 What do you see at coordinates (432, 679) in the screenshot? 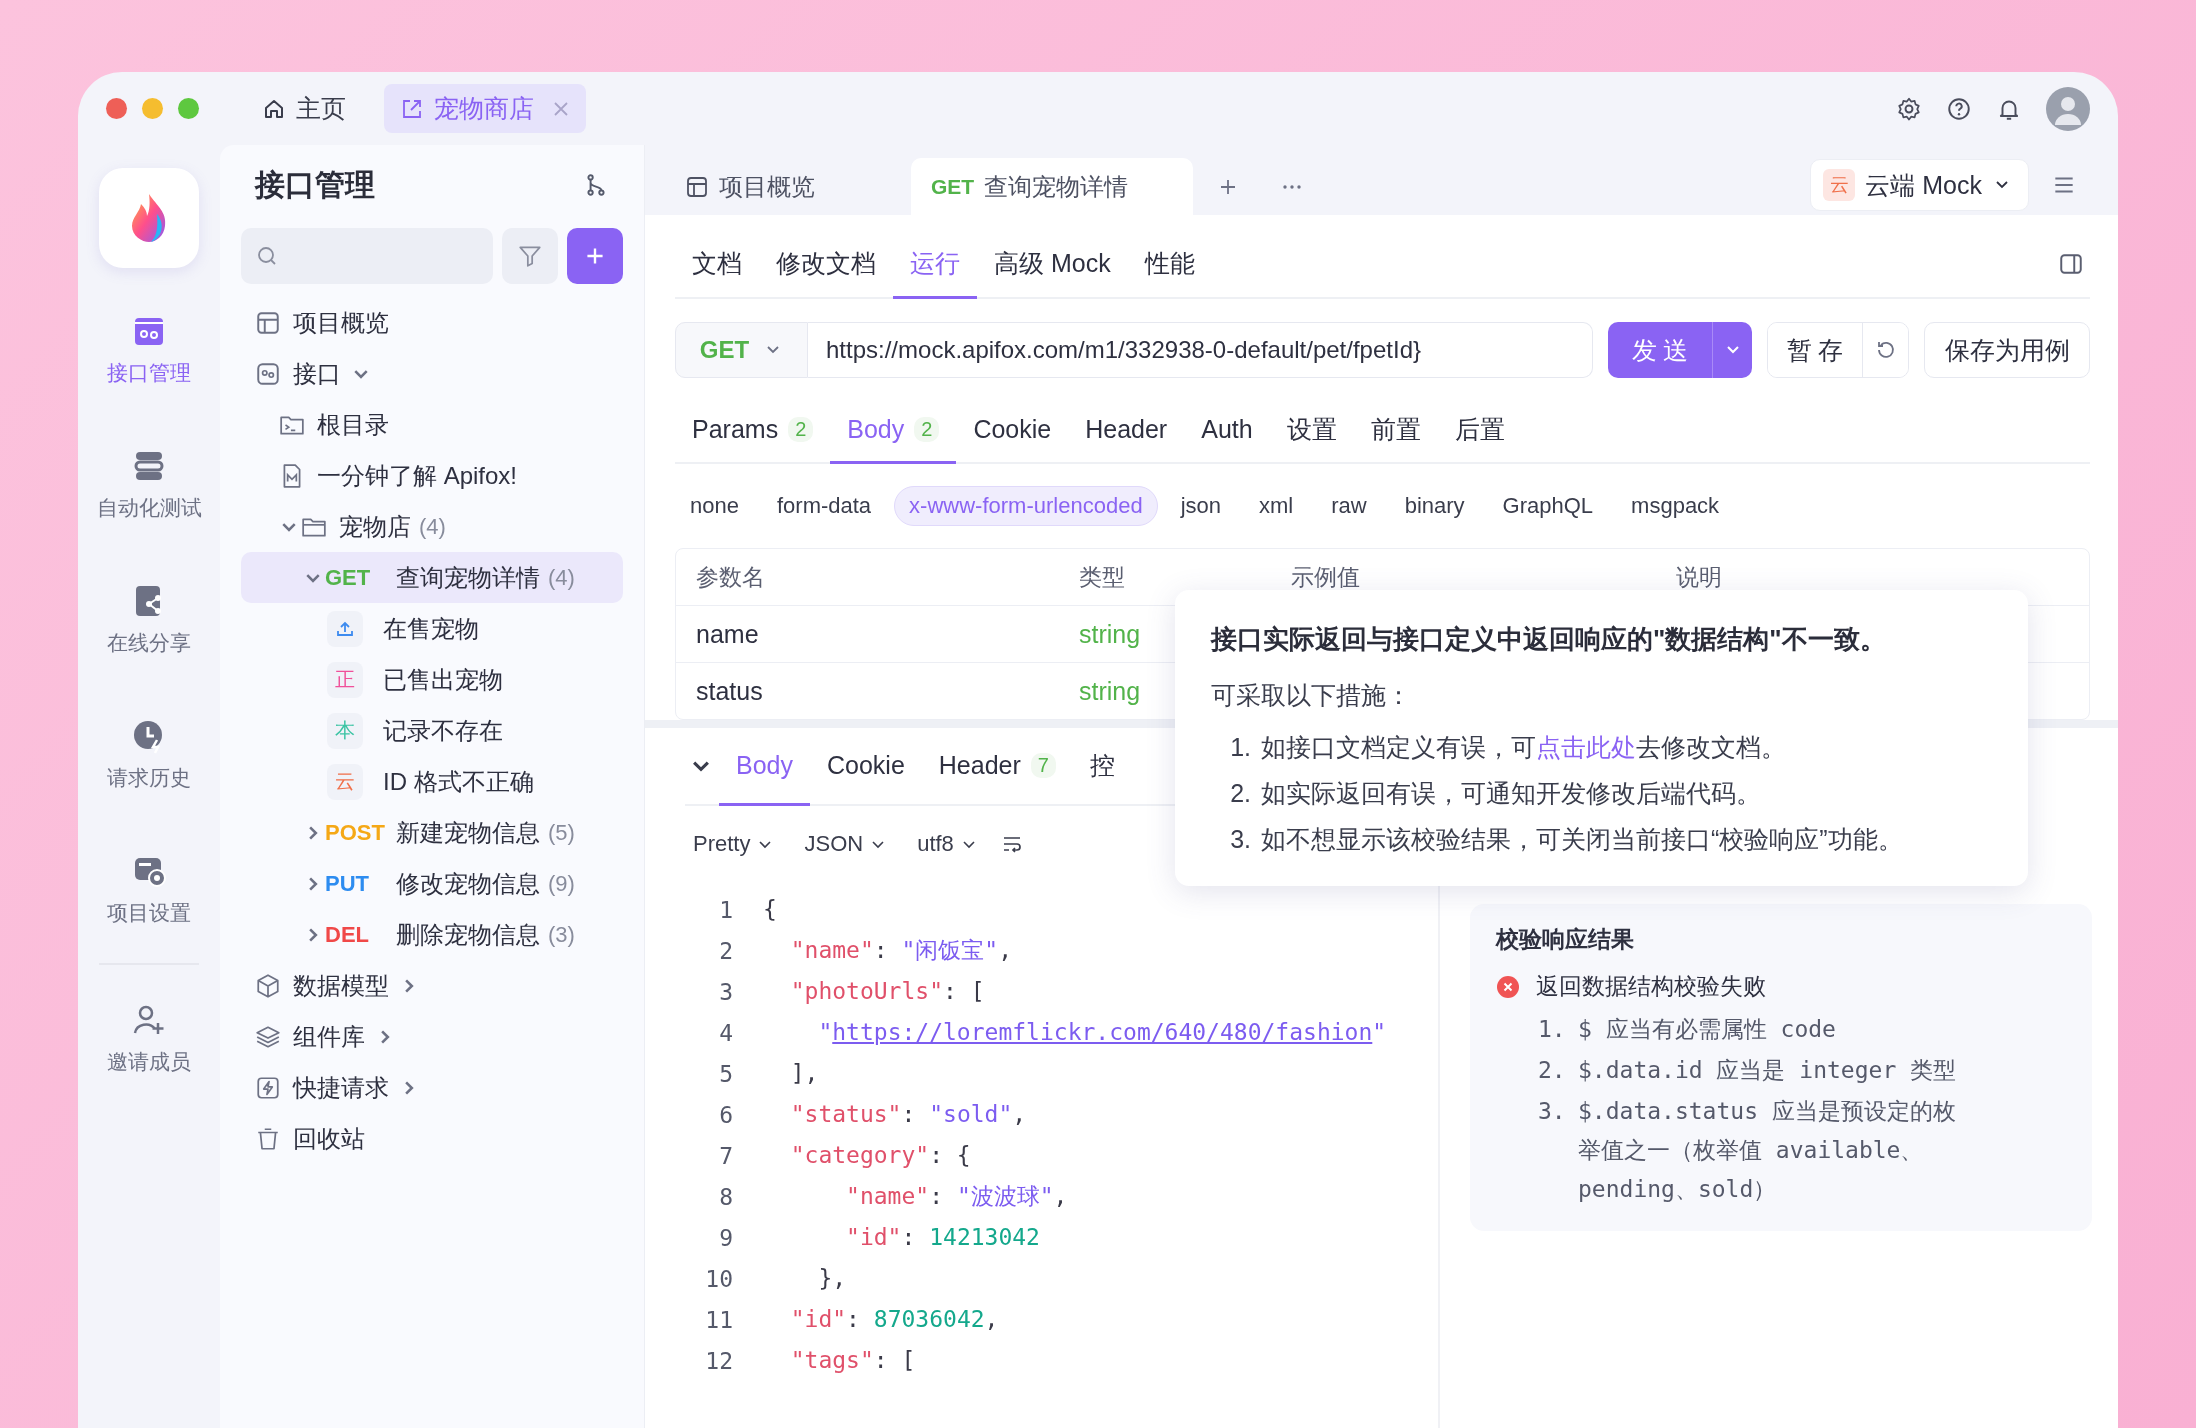
I see `tree-item: 正 已售出宠物` at bounding box center [432, 679].